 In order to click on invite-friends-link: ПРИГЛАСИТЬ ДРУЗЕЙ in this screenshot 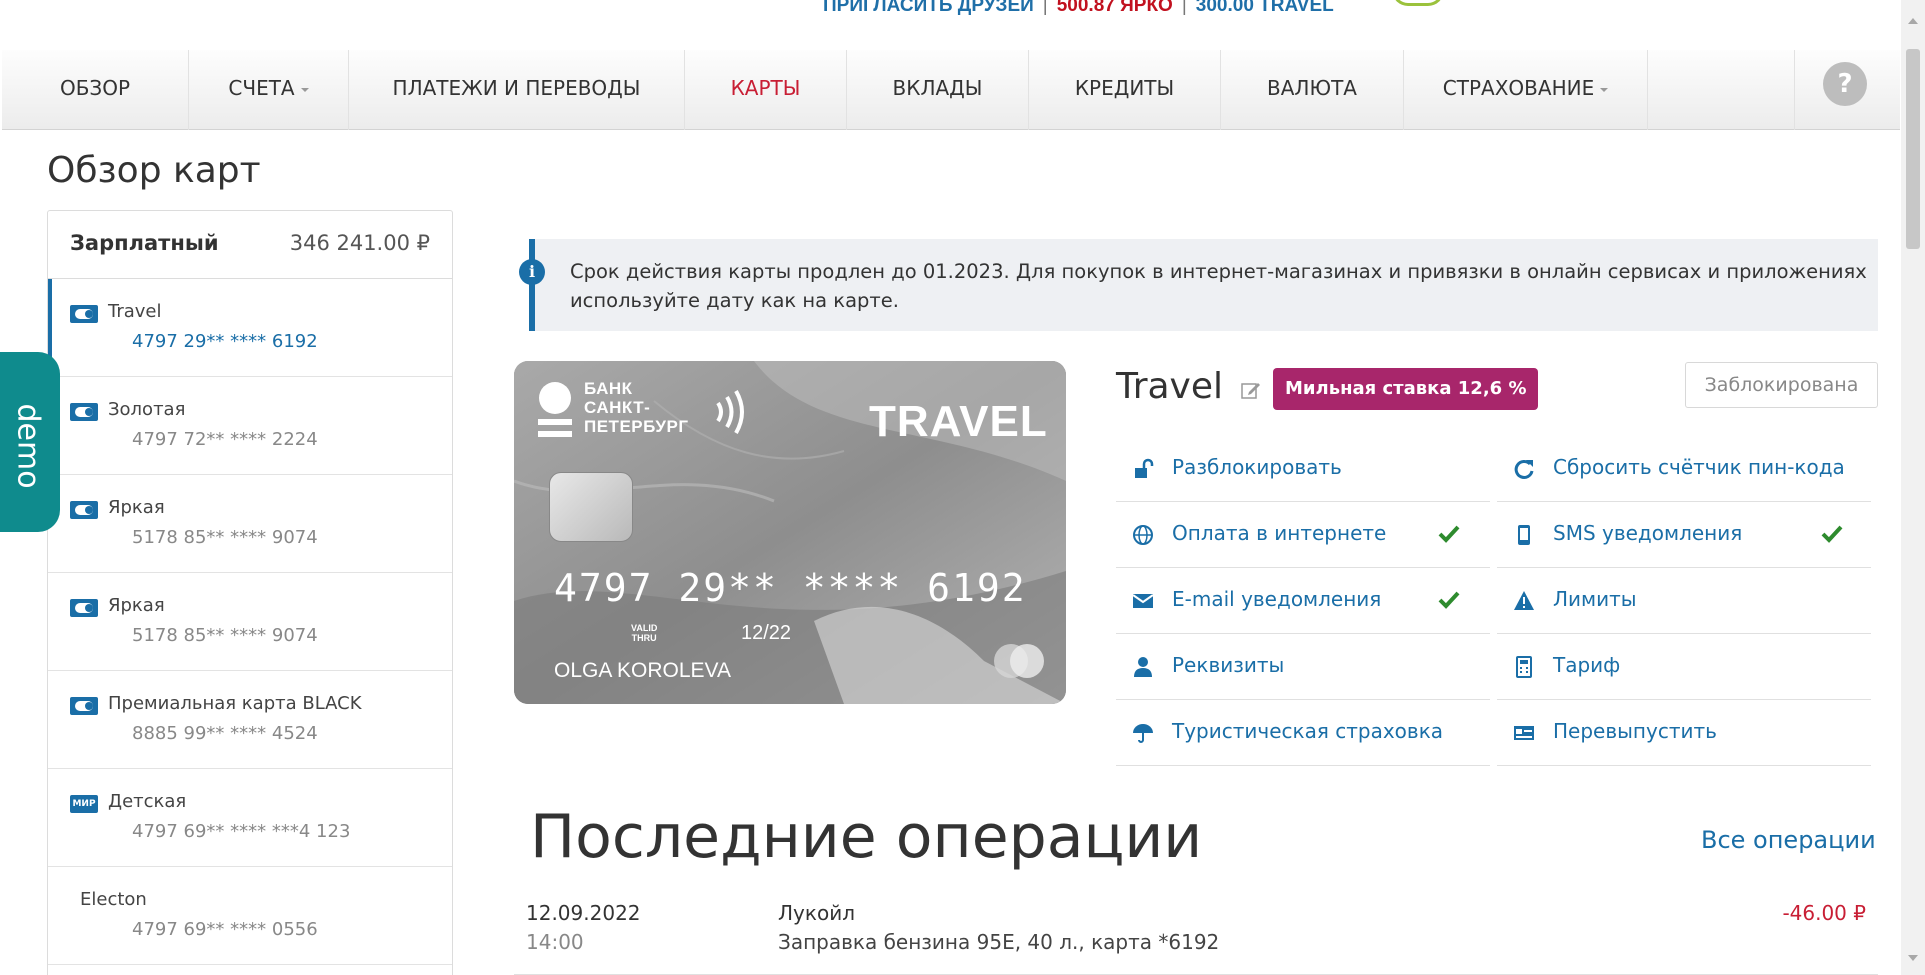, I will do `click(928, 8)`.